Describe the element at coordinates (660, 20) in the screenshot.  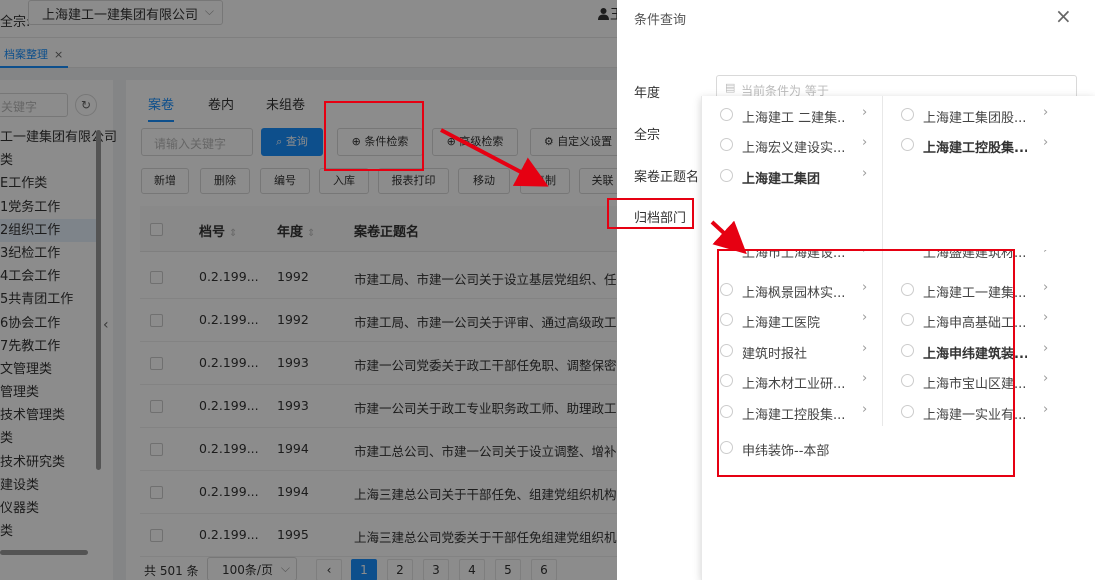
I see `drawer-title: 条件查询` at that location.